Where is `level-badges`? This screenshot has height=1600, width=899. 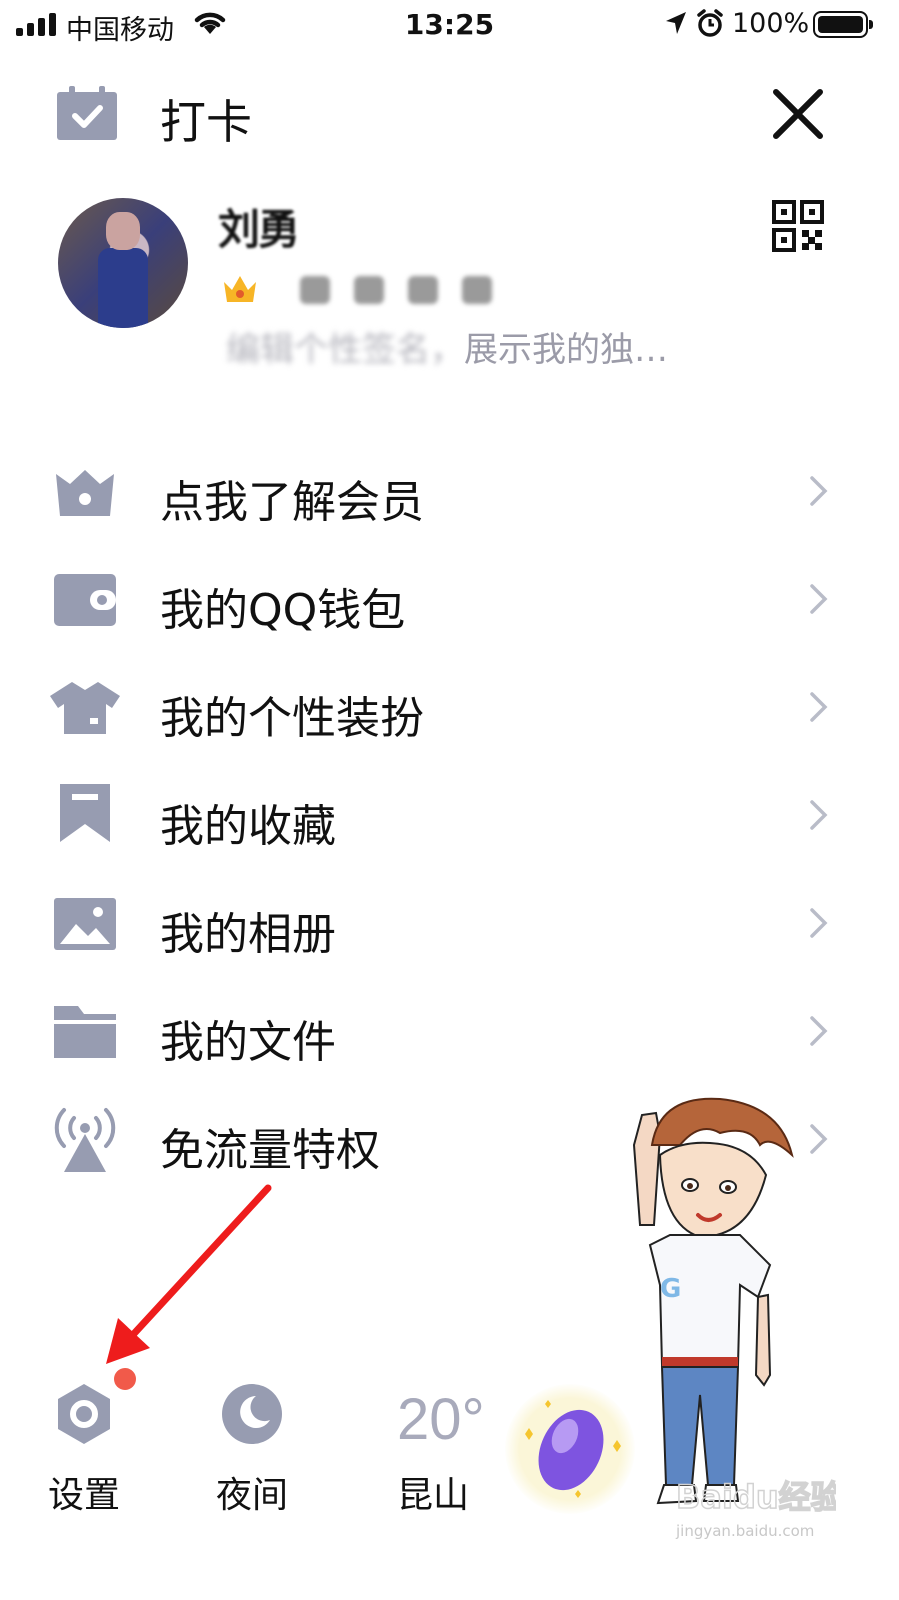
level-badges is located at coordinates (396, 290).